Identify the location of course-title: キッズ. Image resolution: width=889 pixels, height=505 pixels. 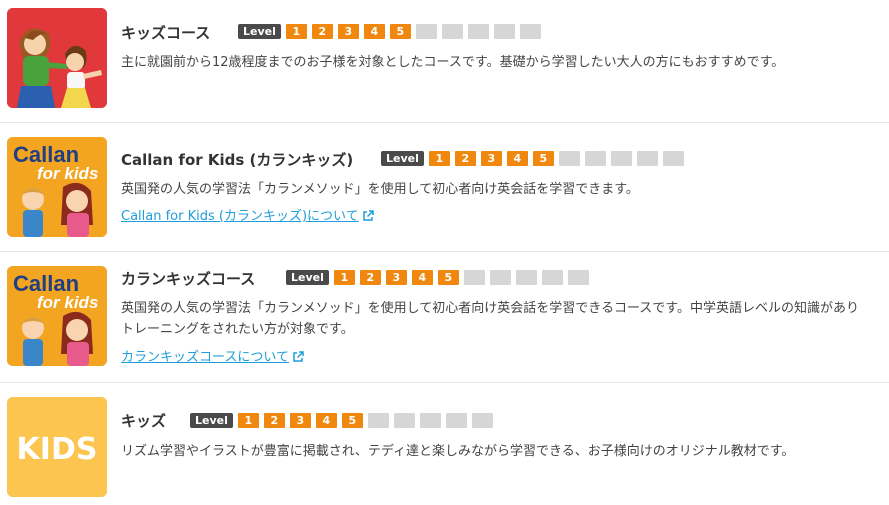
(144, 421).